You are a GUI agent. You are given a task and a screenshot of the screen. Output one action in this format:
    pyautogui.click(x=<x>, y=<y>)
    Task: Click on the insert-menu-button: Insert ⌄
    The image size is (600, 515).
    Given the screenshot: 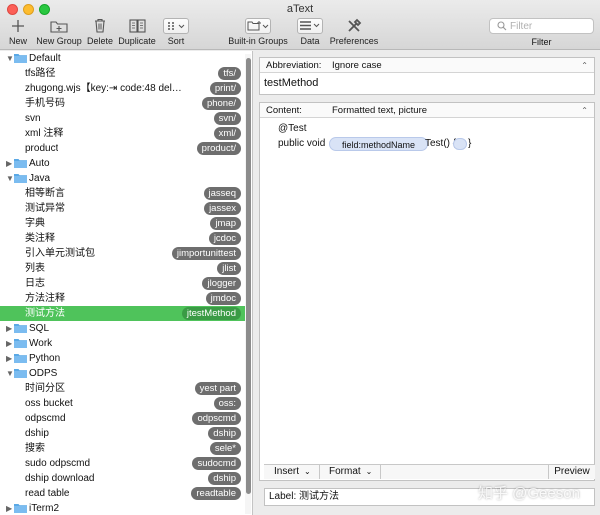 What is the action you would take?
    pyautogui.click(x=292, y=472)
    